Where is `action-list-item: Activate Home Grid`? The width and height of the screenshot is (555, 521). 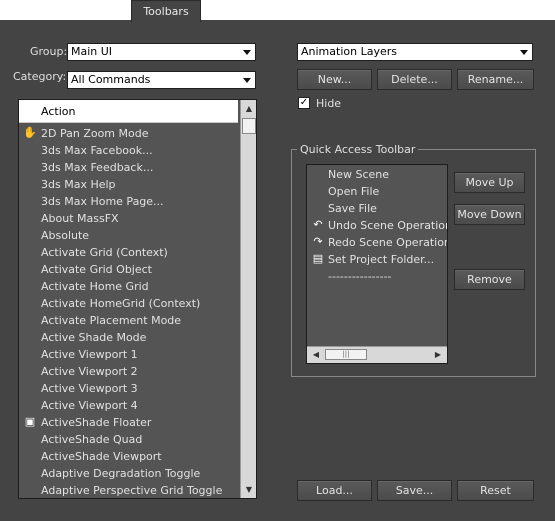
action-list-item: Activate Home Grid is located at coordinates (128, 286).